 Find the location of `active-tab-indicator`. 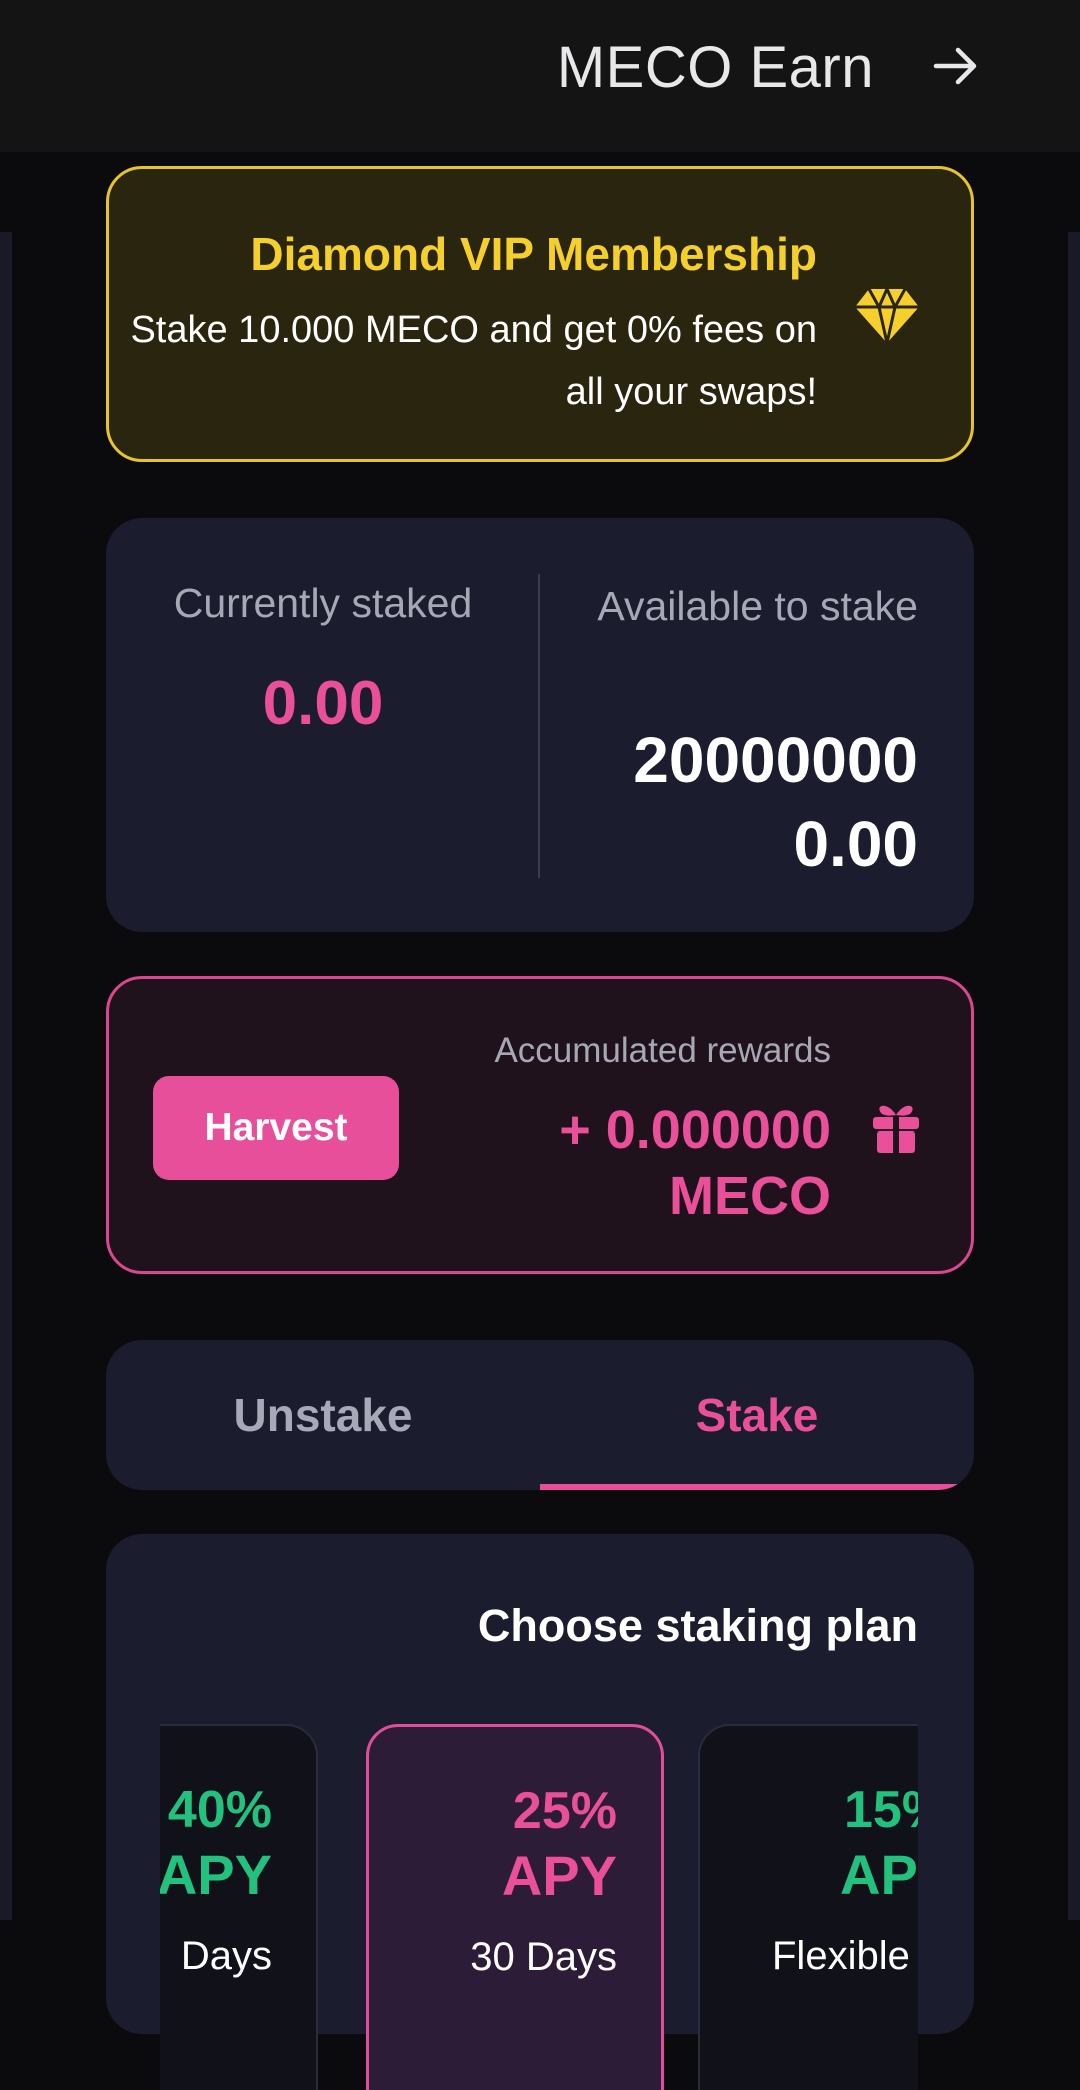

active-tab-indicator is located at coordinates (757, 1487).